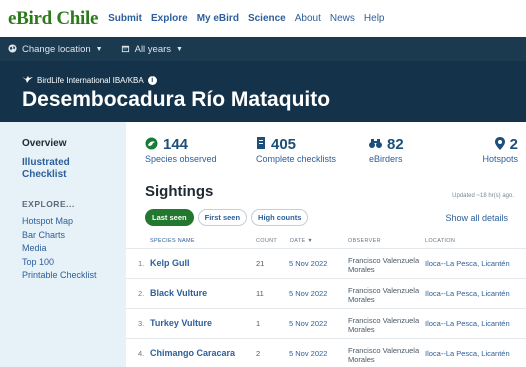 The image size is (526, 367). Describe the element at coordinates (386, 150) in the screenshot. I see `stat-ebirders: 82 eBirders` at that location.